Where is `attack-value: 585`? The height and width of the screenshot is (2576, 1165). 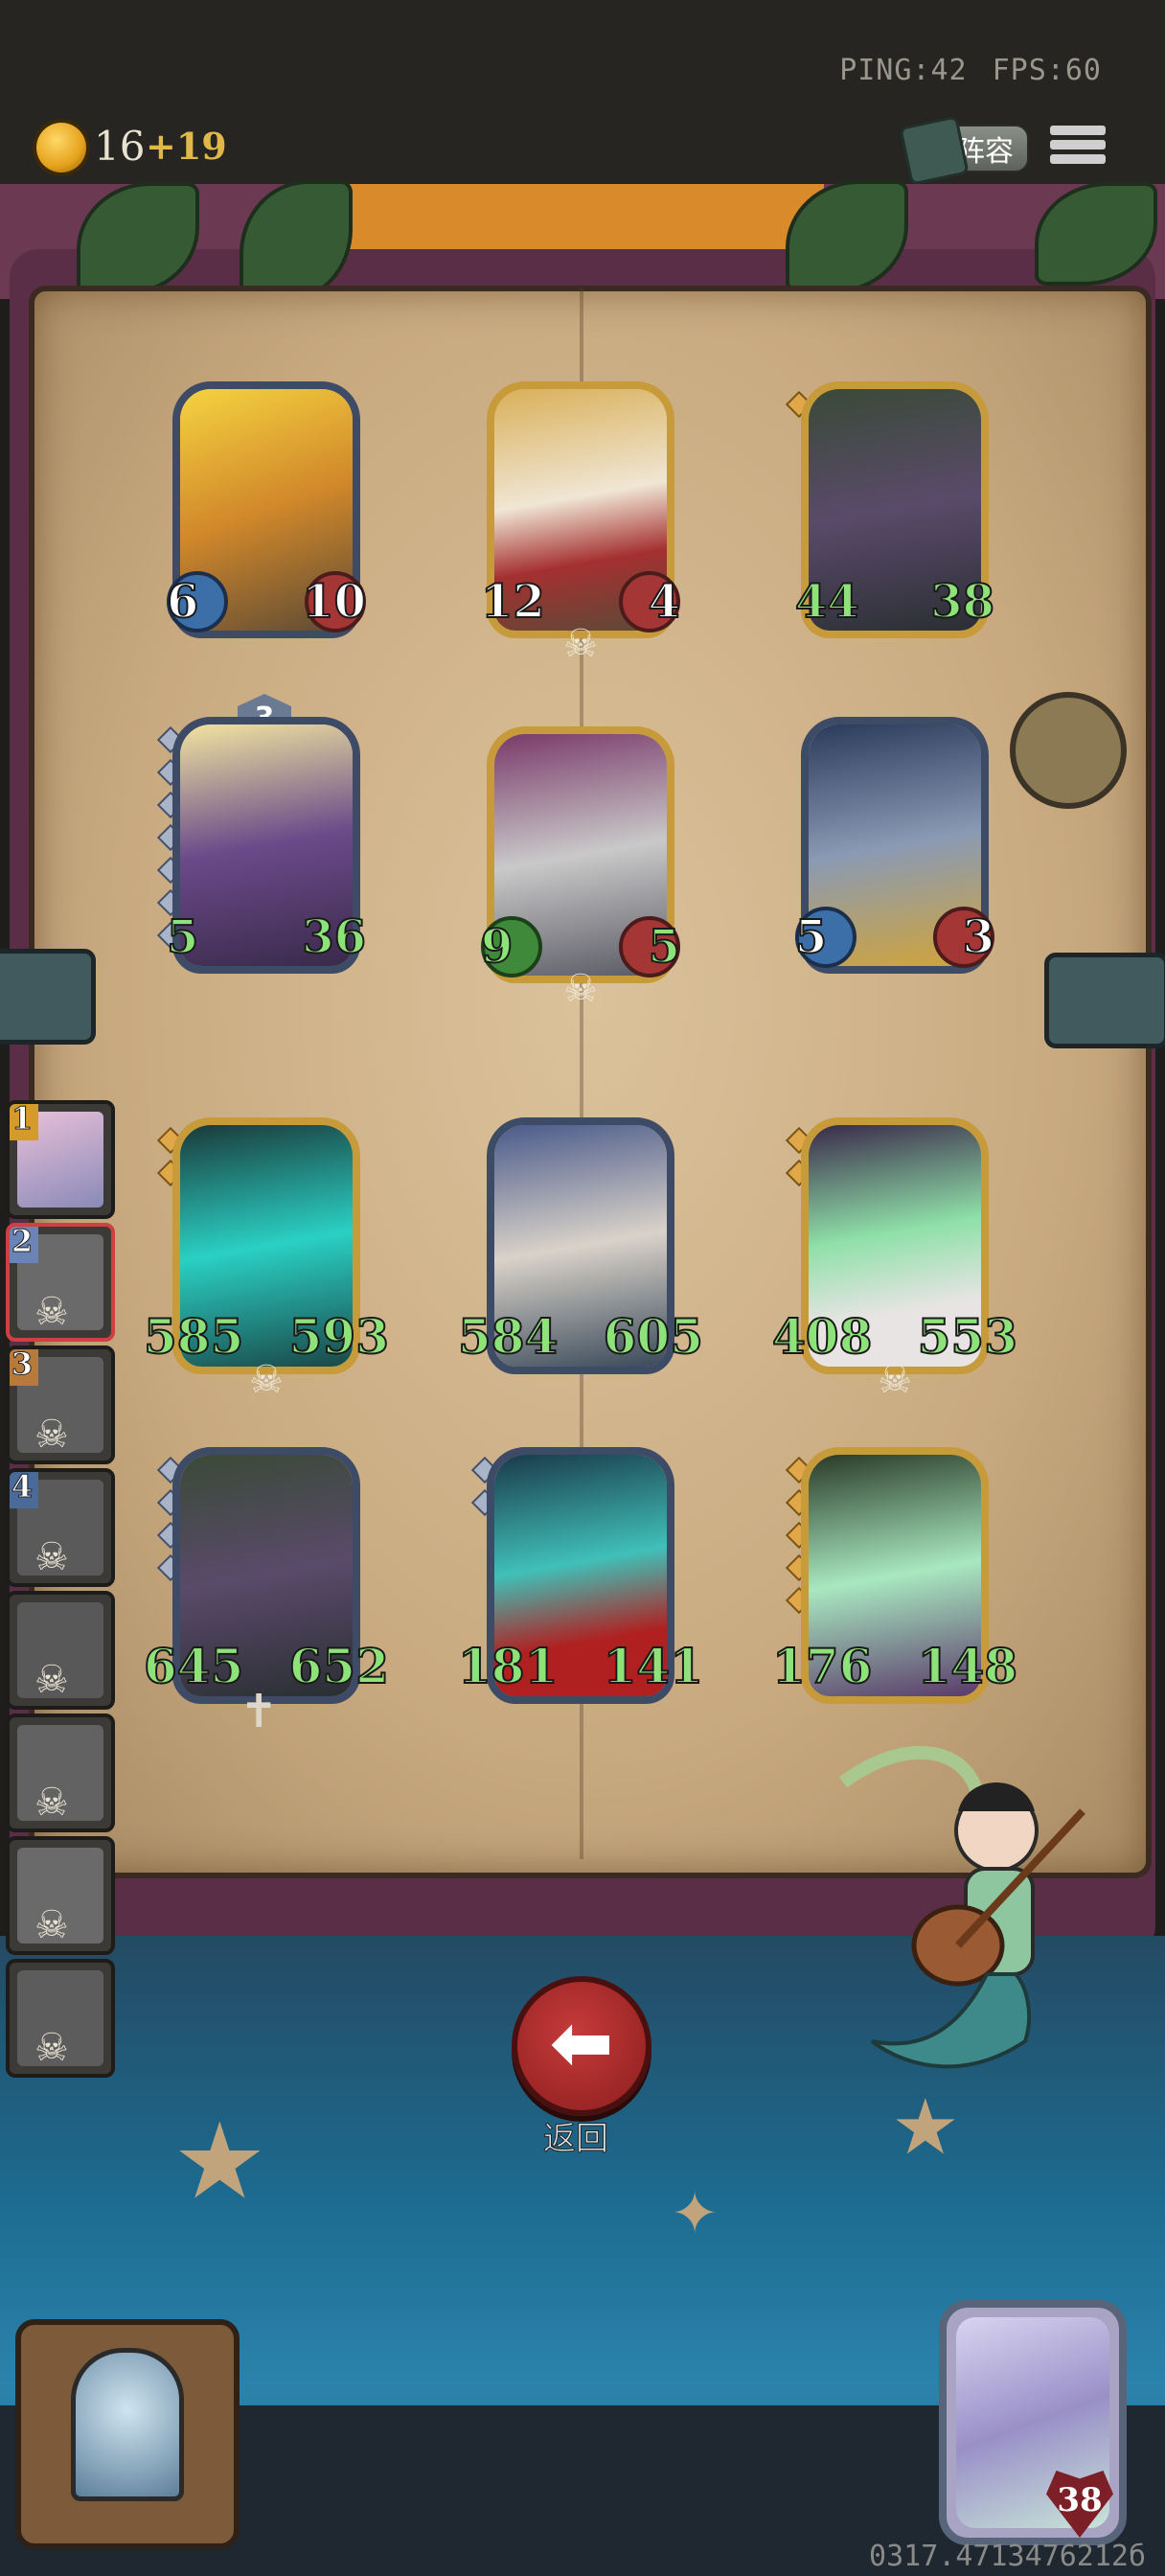
attack-value: 585 is located at coordinates (193, 1336).